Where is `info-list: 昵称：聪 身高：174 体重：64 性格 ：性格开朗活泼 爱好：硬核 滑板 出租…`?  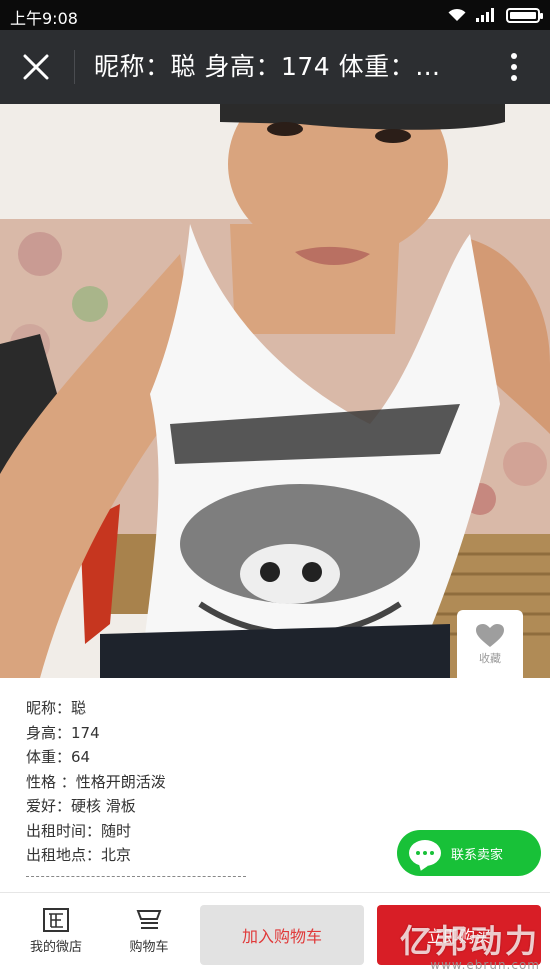
info-list: 昵称：聪 身高：174 体重：64 性格 ：性格开朗活泼 爱好：硬核 滑板 出租… is located at coordinates (96, 782).